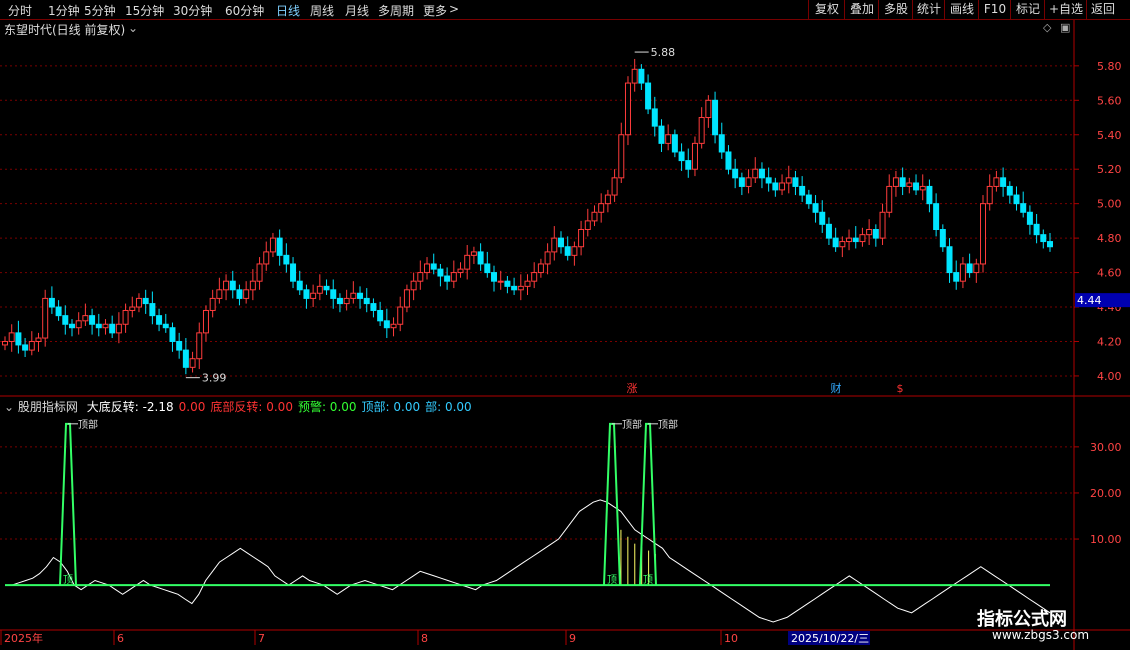  Describe the element at coordinates (1047, 27) in the screenshot. I see `diamond-icon: ◇` at that location.